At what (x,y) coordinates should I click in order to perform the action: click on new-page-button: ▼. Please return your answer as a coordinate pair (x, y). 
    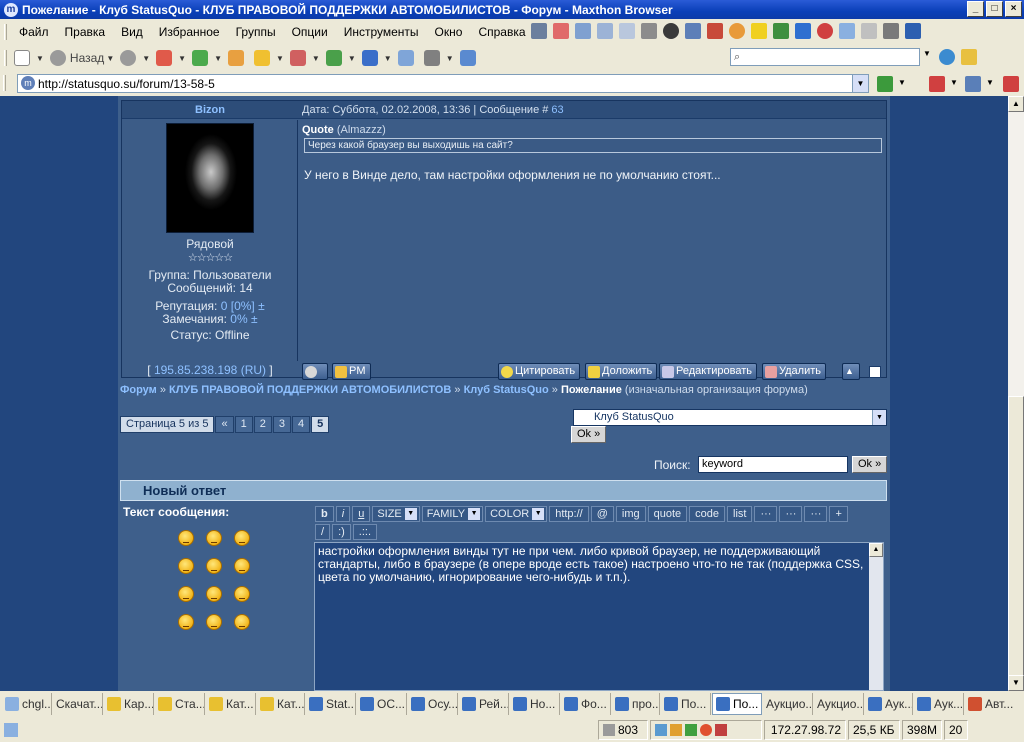
    Looking at the image, I should click on (29, 58).